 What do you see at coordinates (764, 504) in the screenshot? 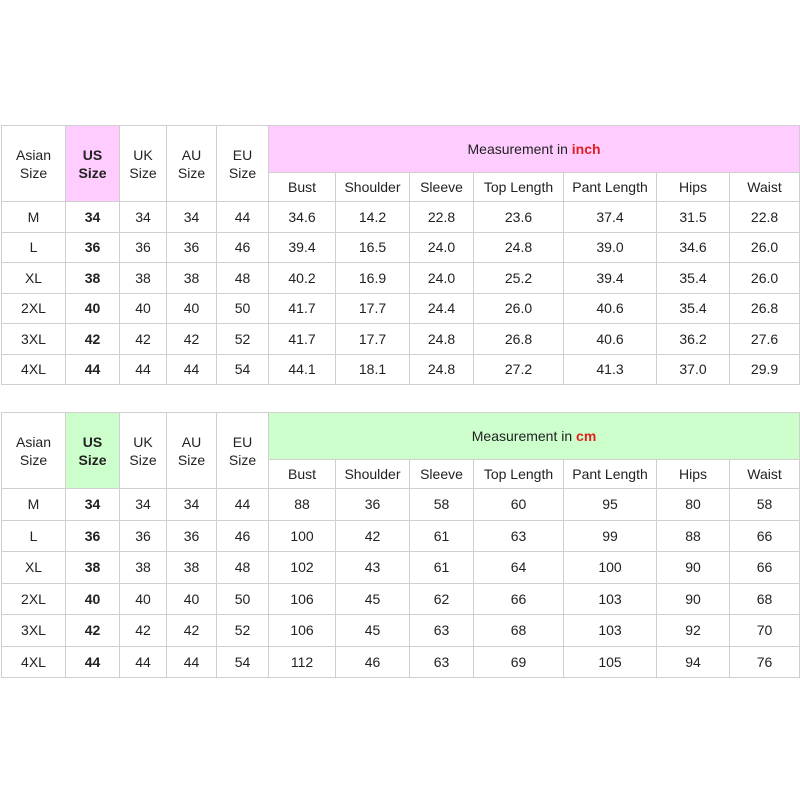
I see `cell-waist: 58` at bounding box center [764, 504].